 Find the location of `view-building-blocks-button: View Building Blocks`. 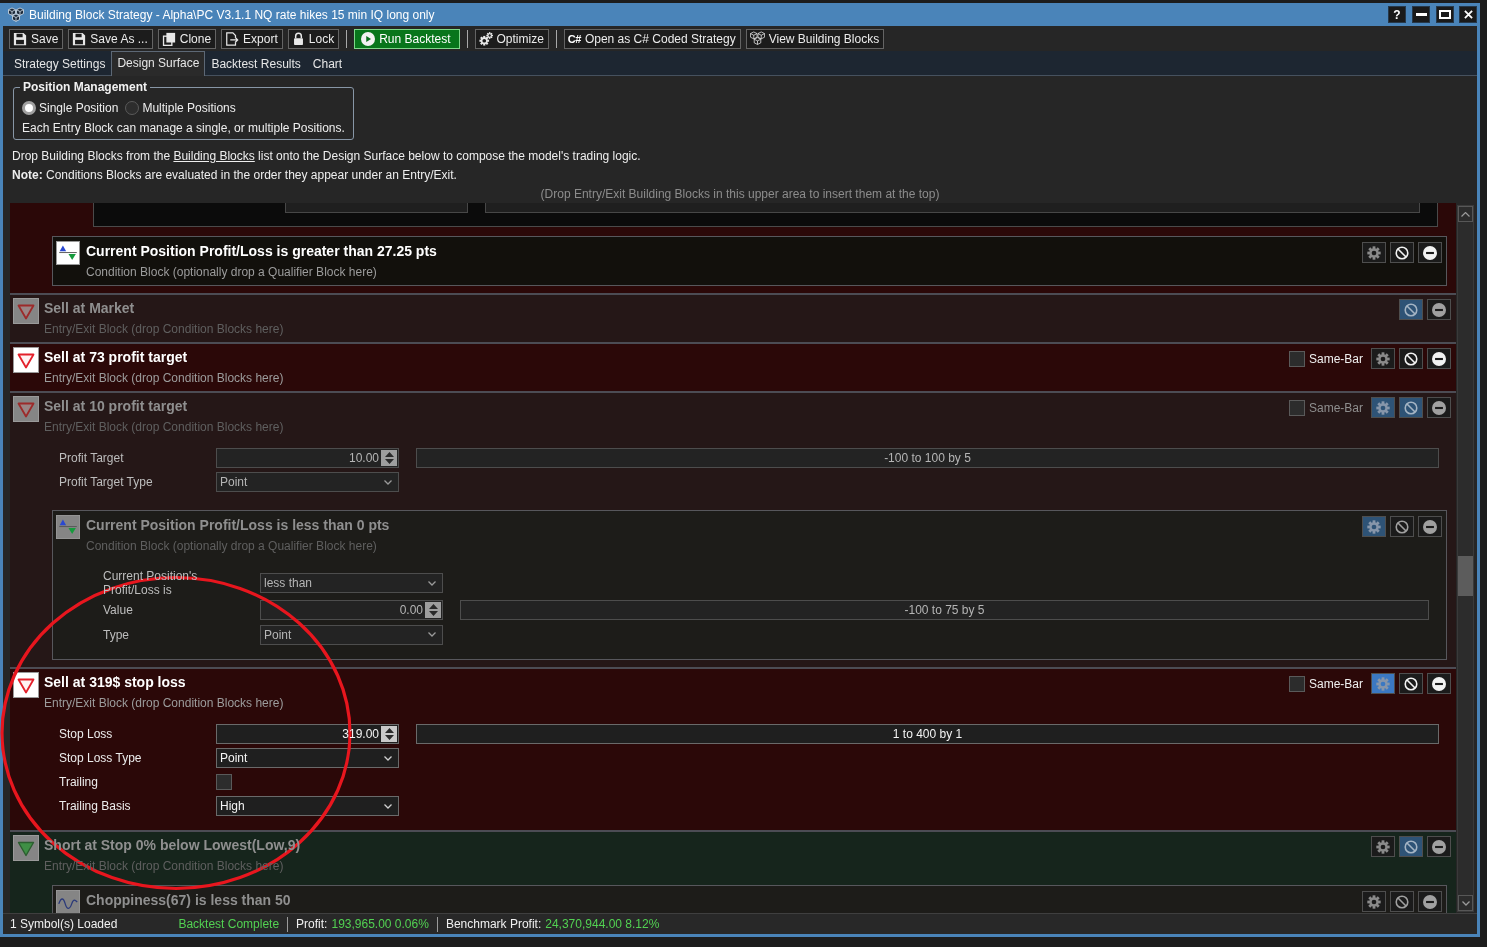

view-building-blocks-button: View Building Blocks is located at coordinates (815, 38).